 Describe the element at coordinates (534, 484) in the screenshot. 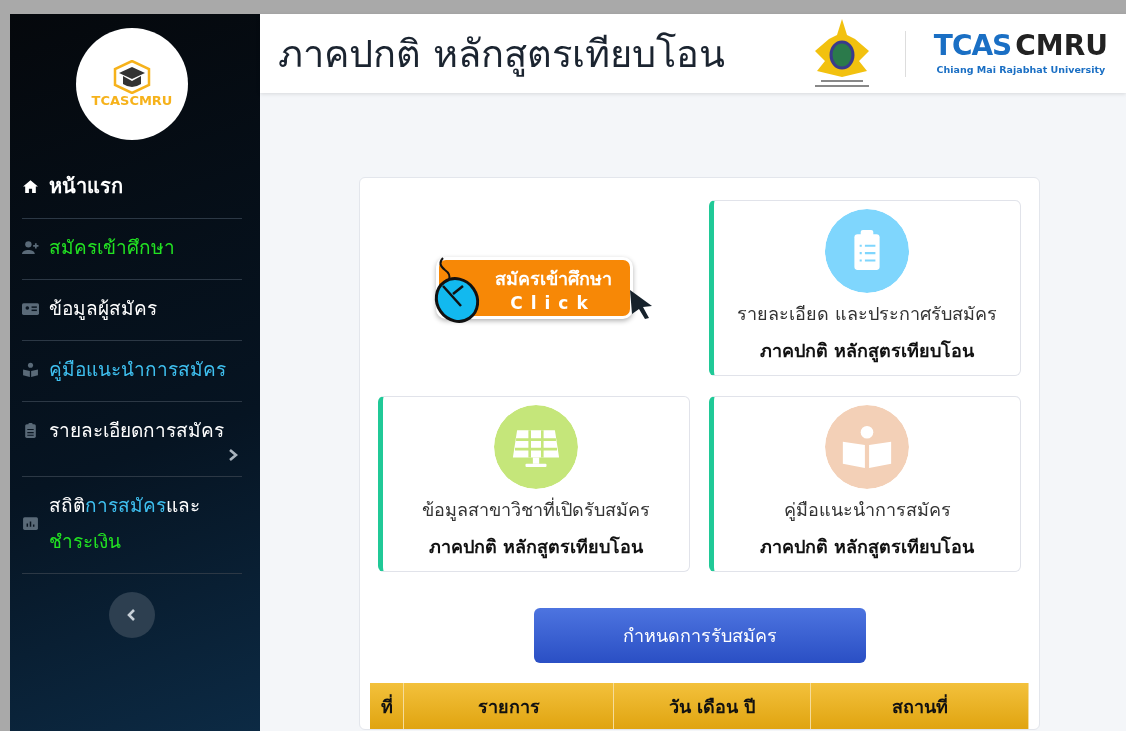

I see `info-card: ข้อมูลสาขาวิชาที่เปิดรับสมัคร ภาคปกติ หลักสูตรเทียบโอน` at that location.